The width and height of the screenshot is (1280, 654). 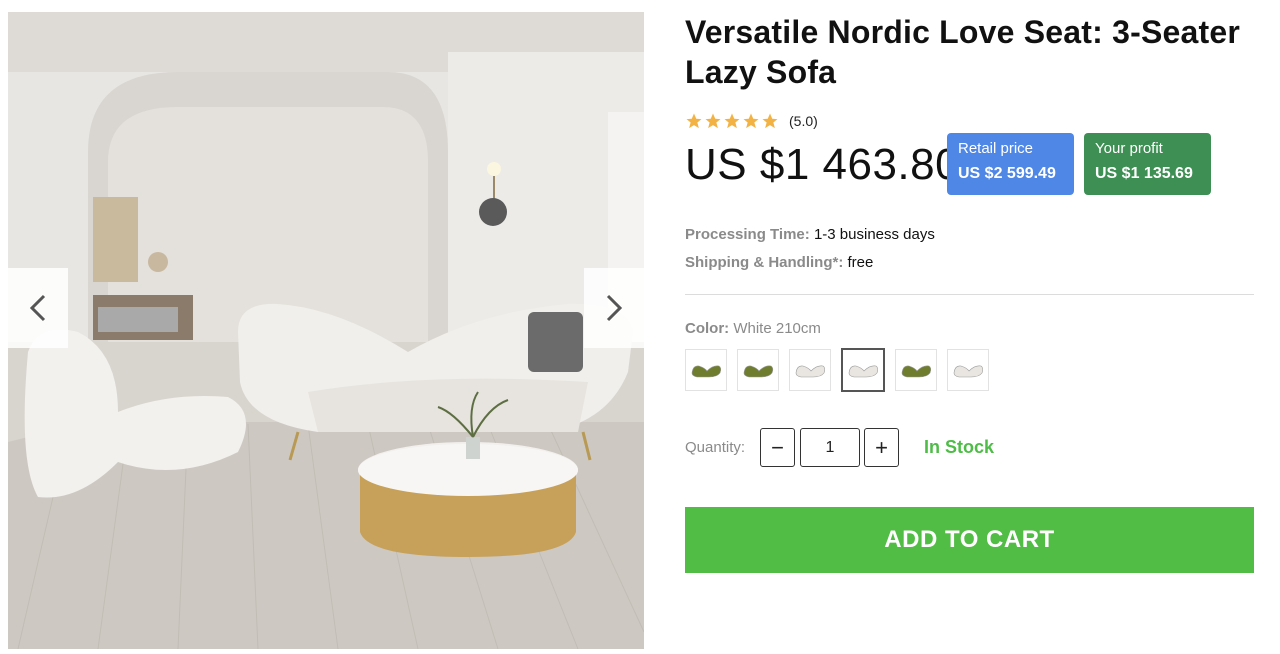 What do you see at coordinates (777, 447) in the screenshot?
I see `quantity-decrease-button: −` at bounding box center [777, 447].